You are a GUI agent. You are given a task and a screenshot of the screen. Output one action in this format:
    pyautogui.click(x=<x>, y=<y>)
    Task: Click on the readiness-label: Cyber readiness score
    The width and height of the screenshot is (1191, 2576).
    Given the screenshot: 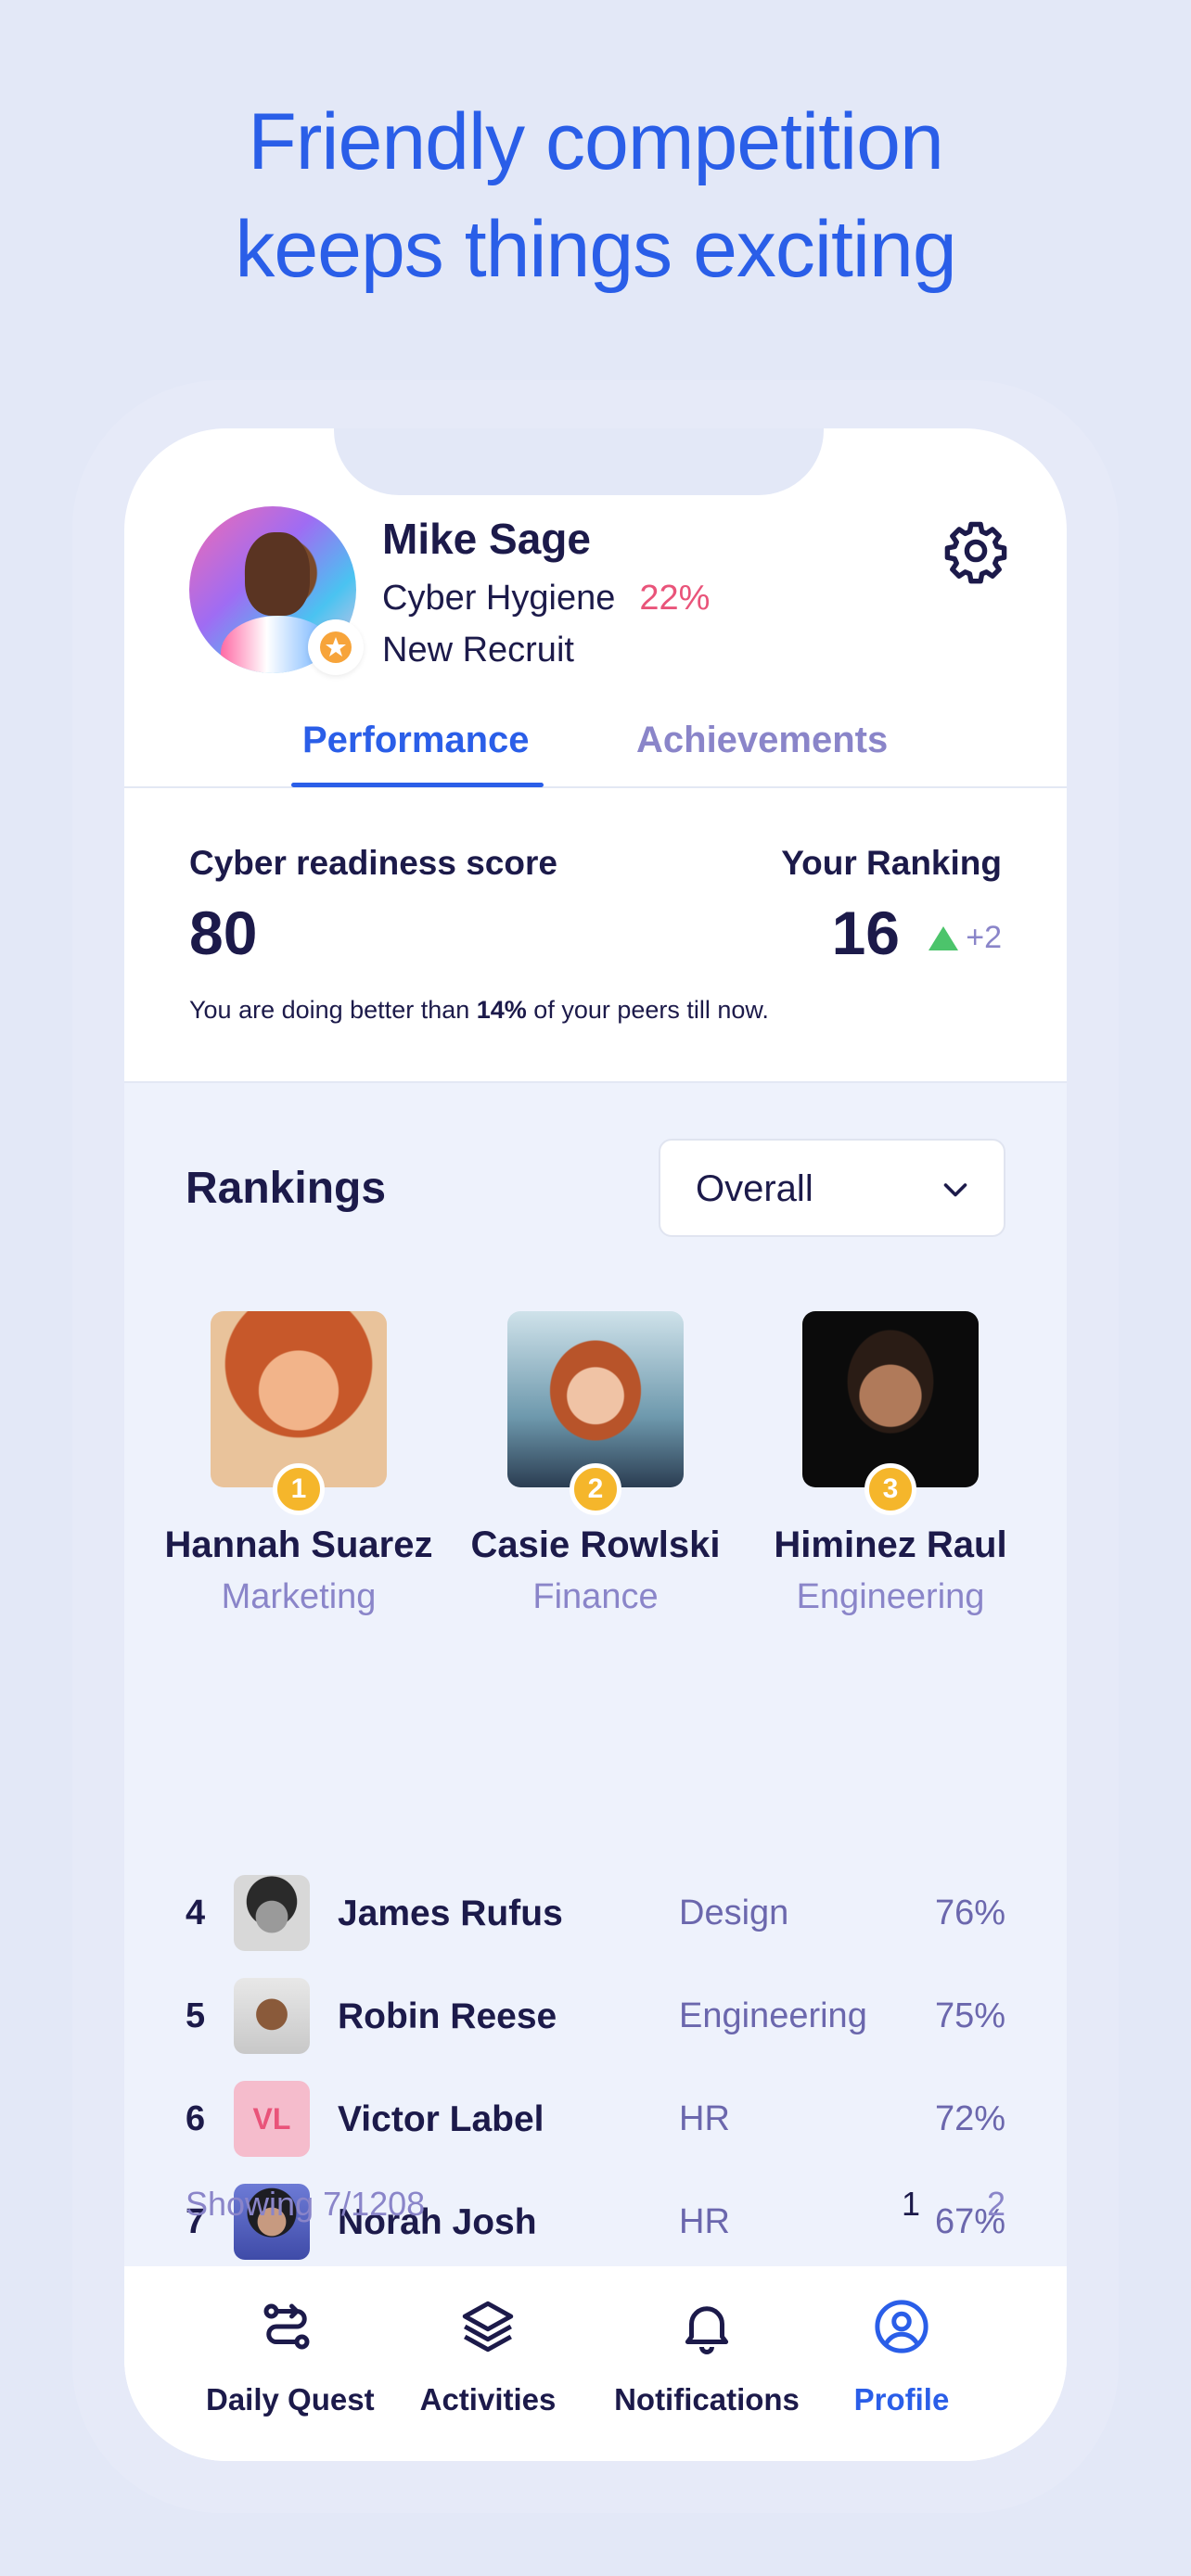 What is the action you would take?
    pyautogui.click(x=373, y=863)
    